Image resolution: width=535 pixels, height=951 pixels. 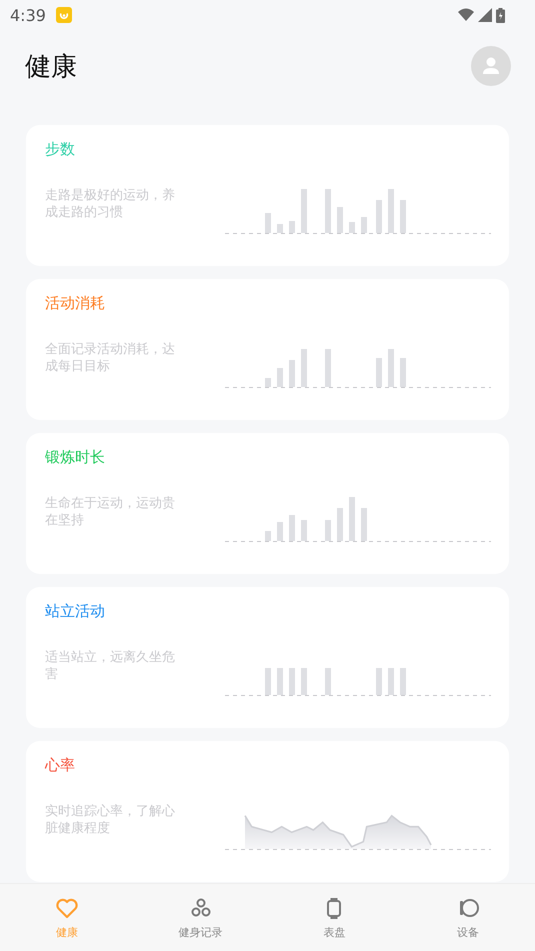 What do you see at coordinates (466, 15) in the screenshot?
I see `wifi-icon` at bounding box center [466, 15].